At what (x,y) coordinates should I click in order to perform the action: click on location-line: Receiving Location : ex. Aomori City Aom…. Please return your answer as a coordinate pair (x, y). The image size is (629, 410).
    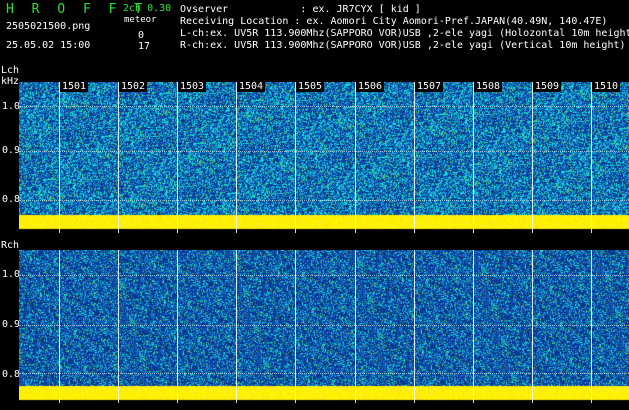
    Looking at the image, I should click on (394, 21).